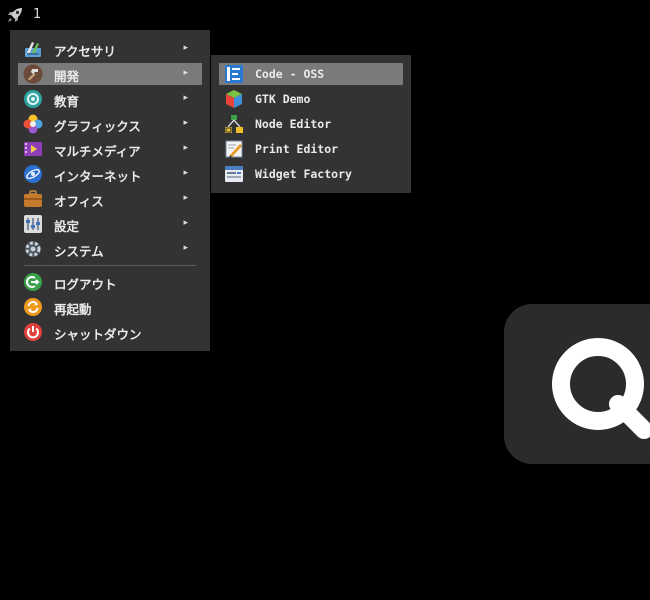  I want to click on menu-item-label: グラフィックス, so click(97, 126).